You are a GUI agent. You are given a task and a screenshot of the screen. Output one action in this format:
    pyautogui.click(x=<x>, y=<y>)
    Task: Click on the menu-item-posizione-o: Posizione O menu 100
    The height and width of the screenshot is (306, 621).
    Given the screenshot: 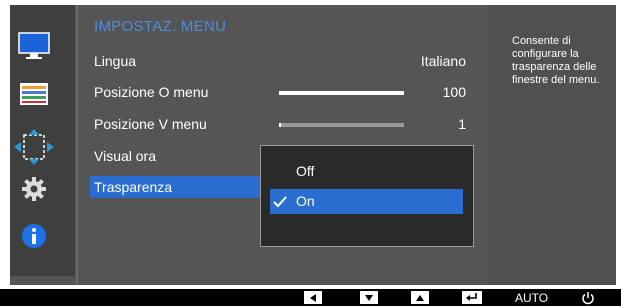 What is the action you would take?
    pyautogui.click(x=280, y=92)
    